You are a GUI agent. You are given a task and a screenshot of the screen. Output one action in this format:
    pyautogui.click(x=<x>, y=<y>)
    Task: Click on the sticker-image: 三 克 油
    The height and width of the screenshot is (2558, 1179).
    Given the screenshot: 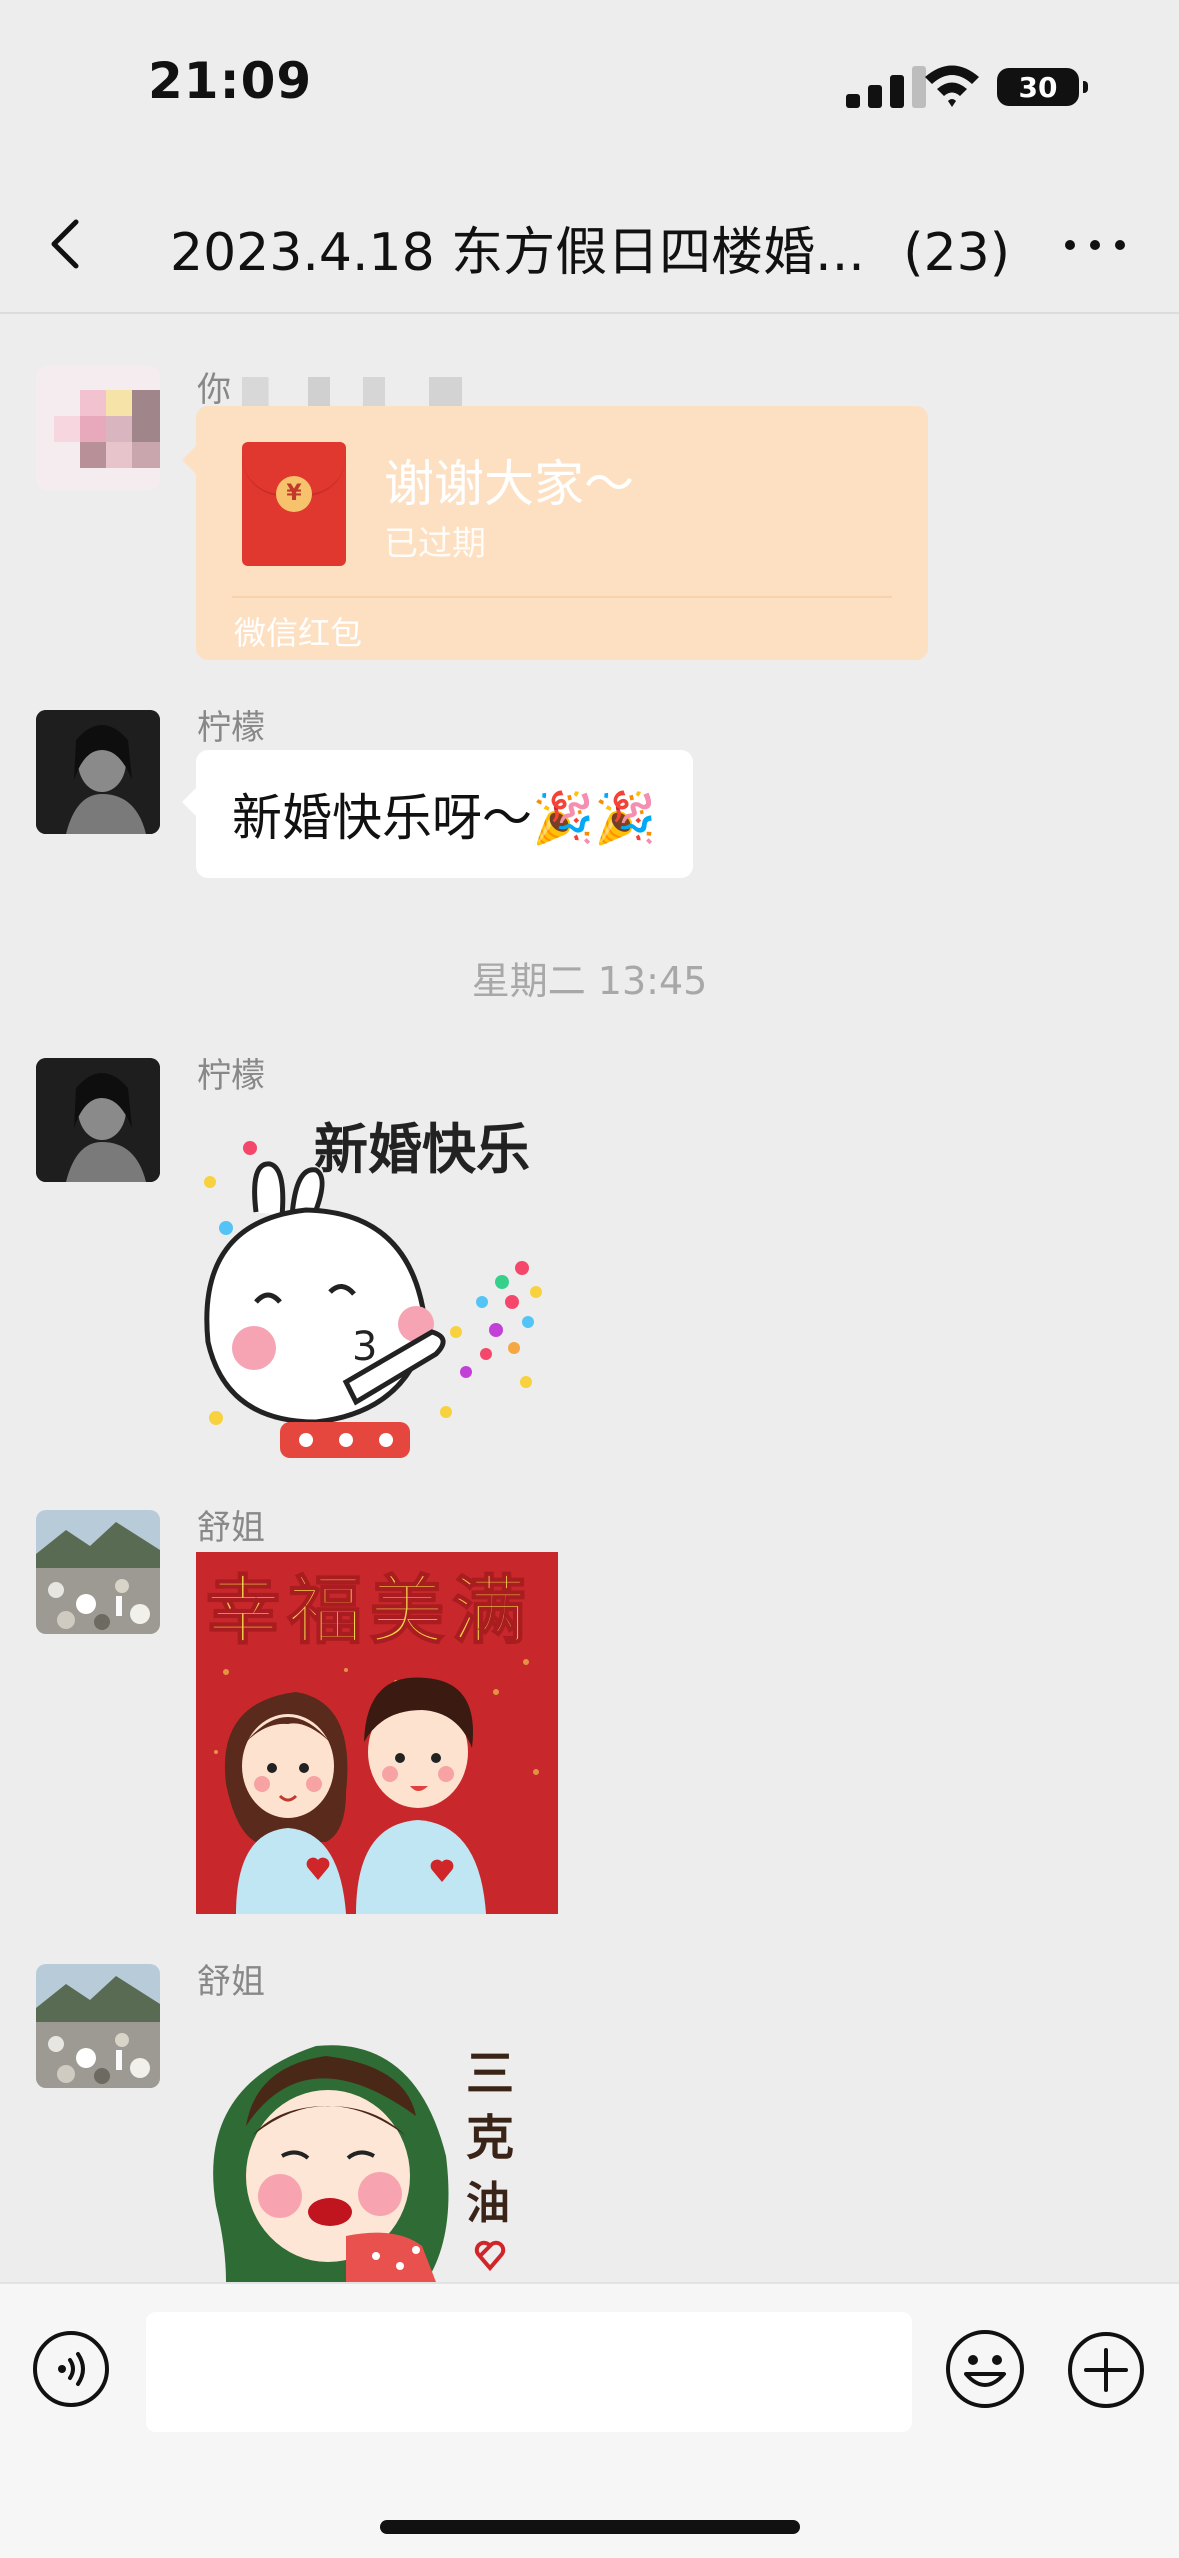 What is the action you would take?
    pyautogui.click(x=366, y=2144)
    